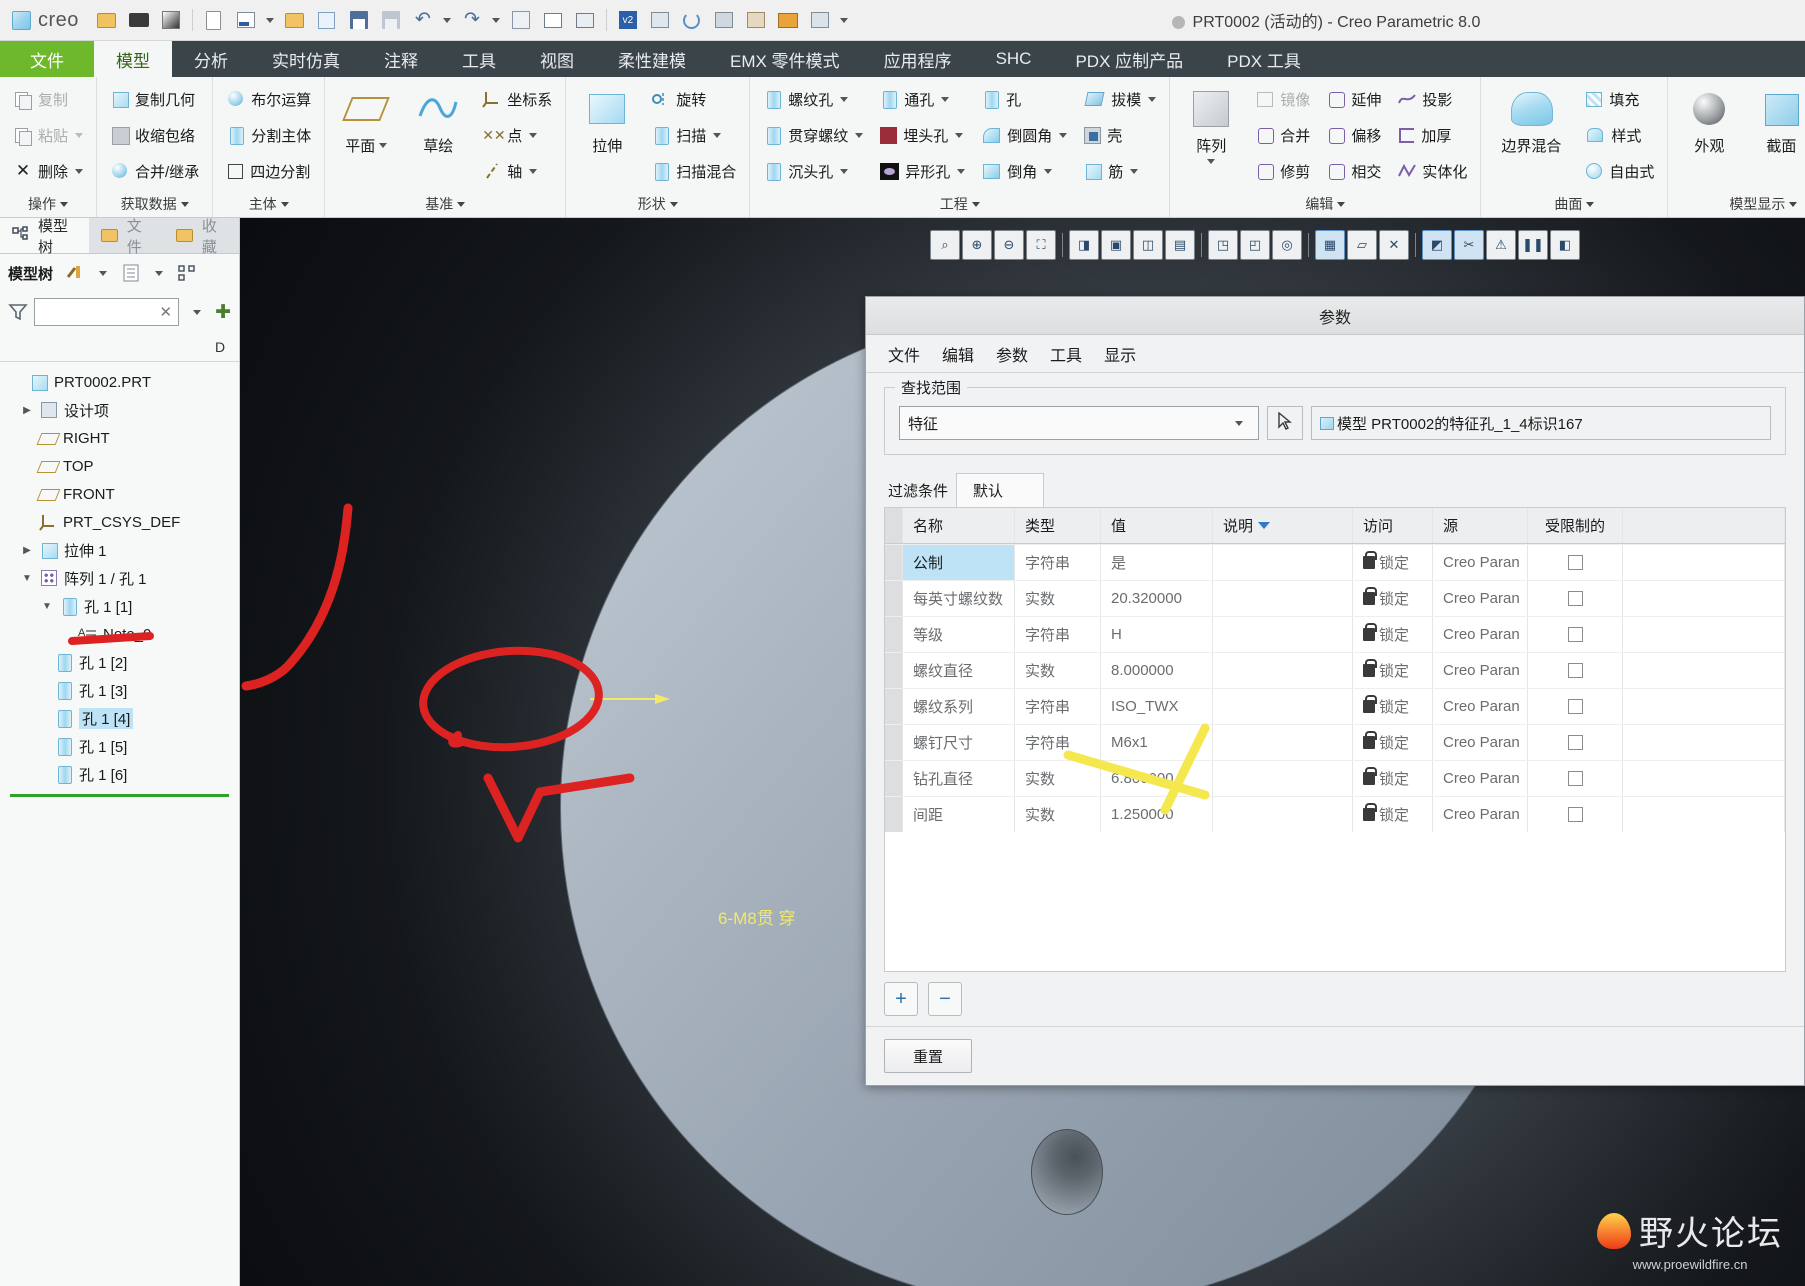 The height and width of the screenshot is (1286, 1805). Describe the element at coordinates (295, 20) in the screenshot. I see `open-folder-icon` at that location.